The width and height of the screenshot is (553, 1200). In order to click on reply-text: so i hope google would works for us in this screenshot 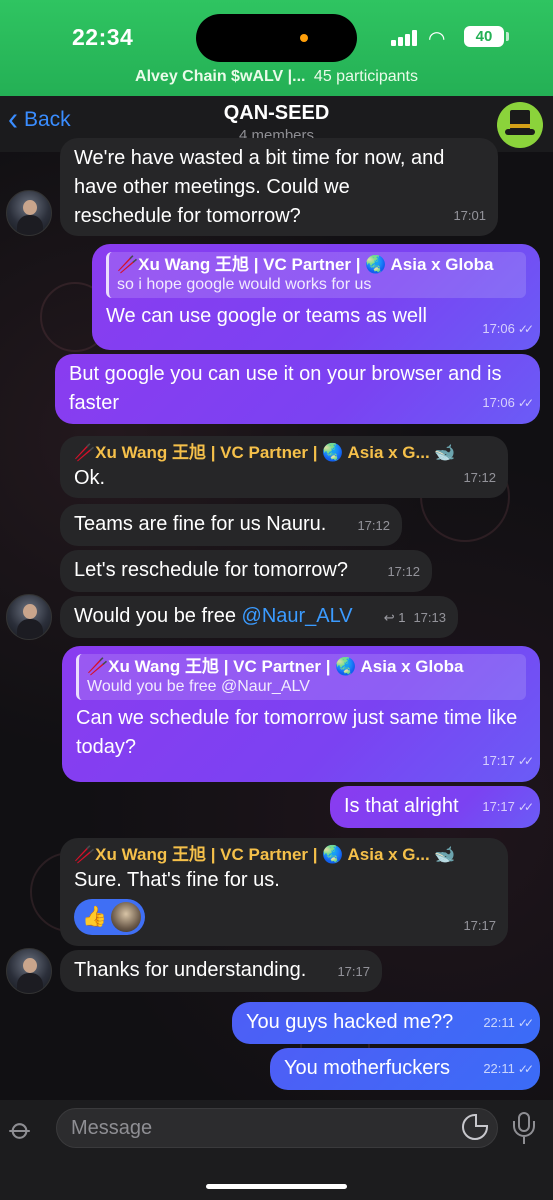, I will do `click(244, 284)`.